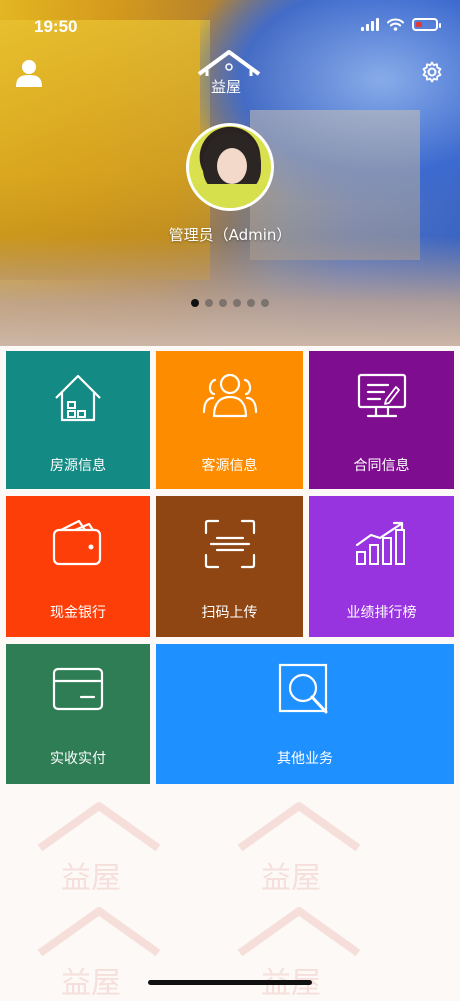 The image size is (460, 1001). Describe the element at coordinates (381, 466) in the screenshot. I see `tile-label: 合同信息` at that location.